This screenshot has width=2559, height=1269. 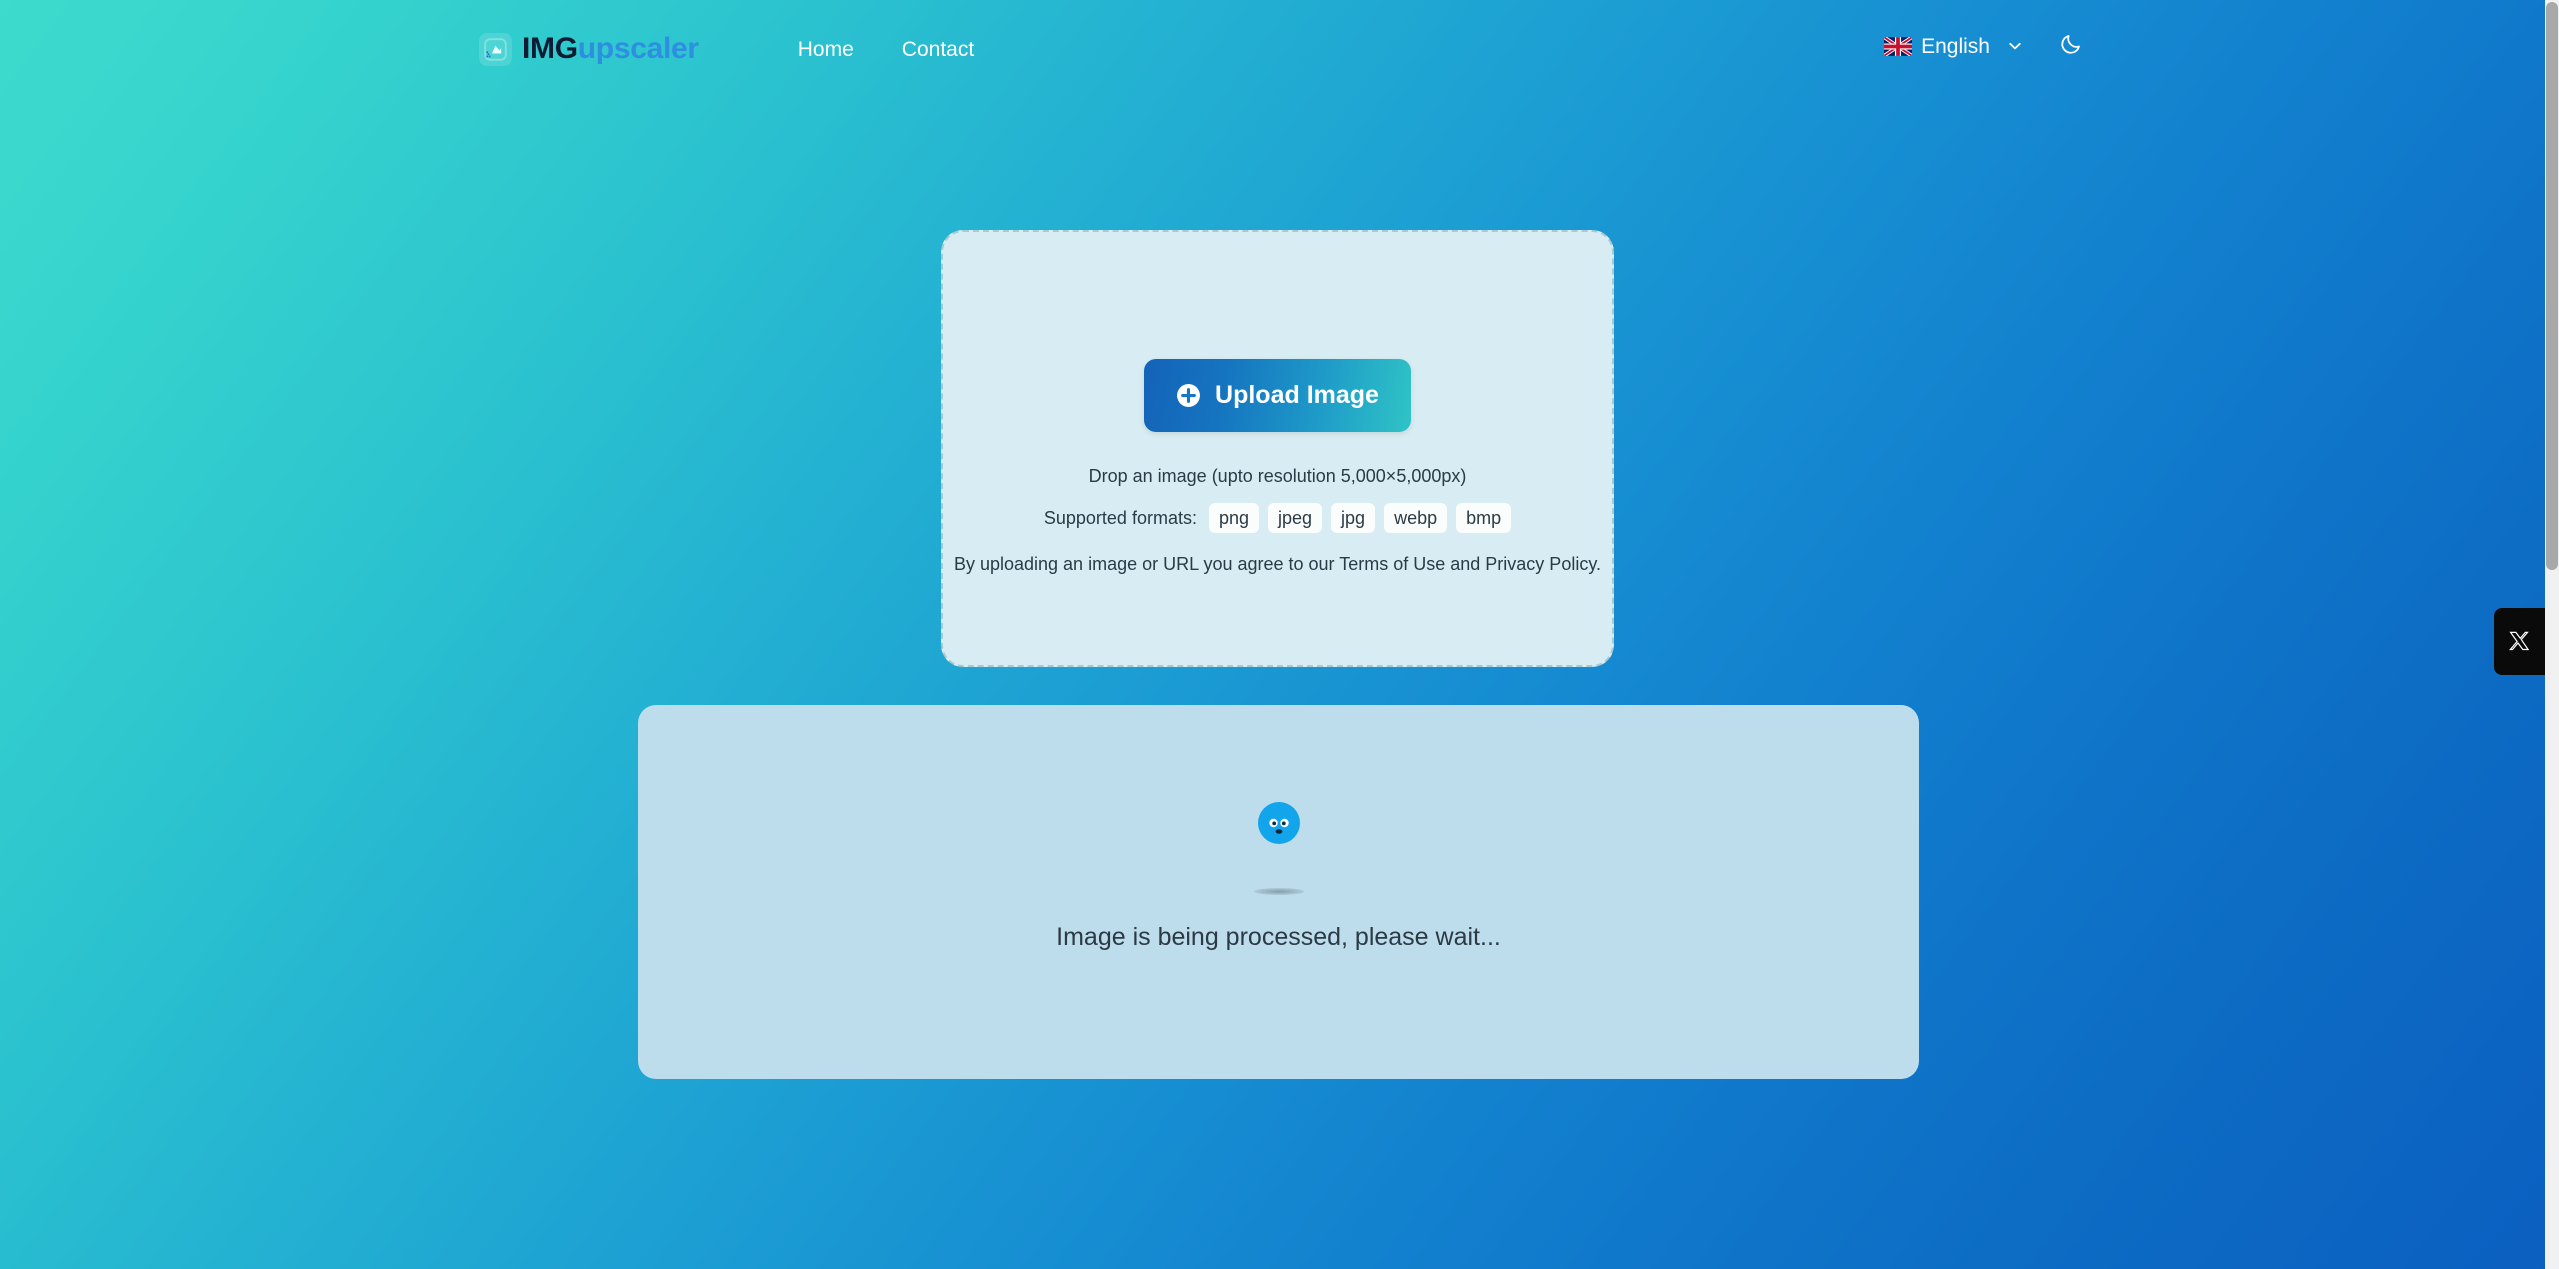 I want to click on site-header: IMGupscaler Home Contact English, so click(x=1272, y=49).